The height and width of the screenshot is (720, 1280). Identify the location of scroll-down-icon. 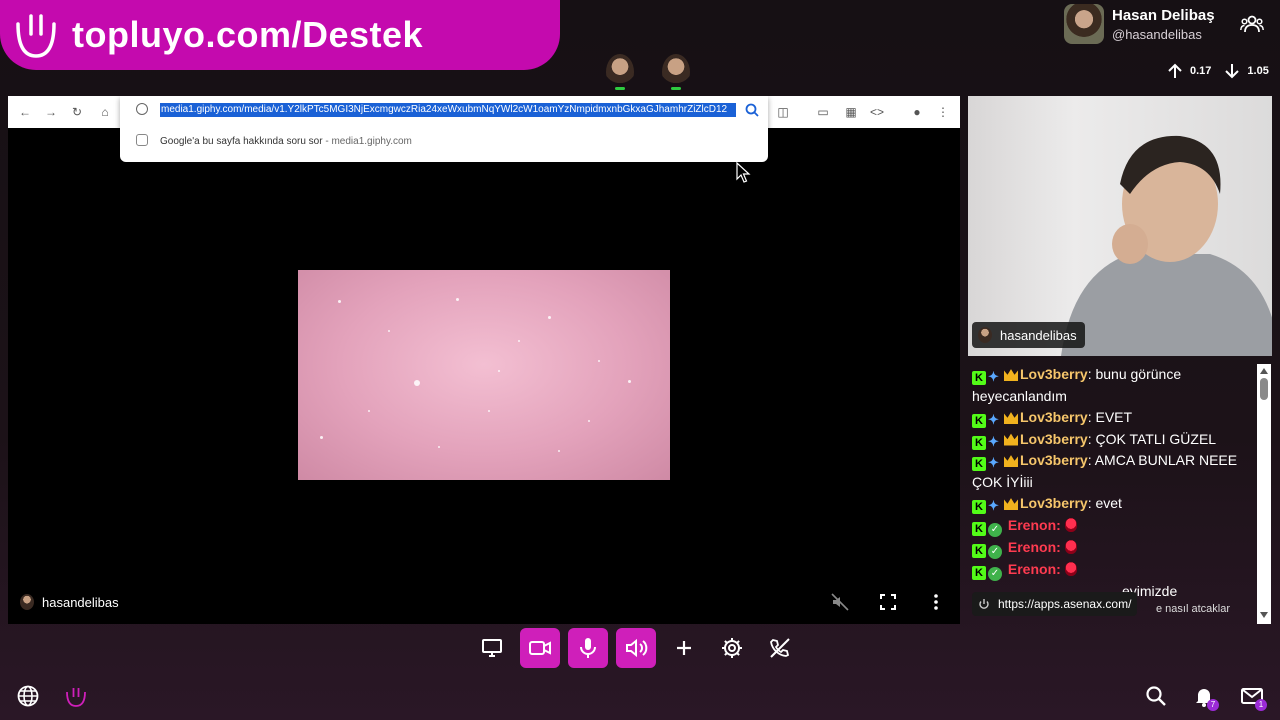
(1264, 615).